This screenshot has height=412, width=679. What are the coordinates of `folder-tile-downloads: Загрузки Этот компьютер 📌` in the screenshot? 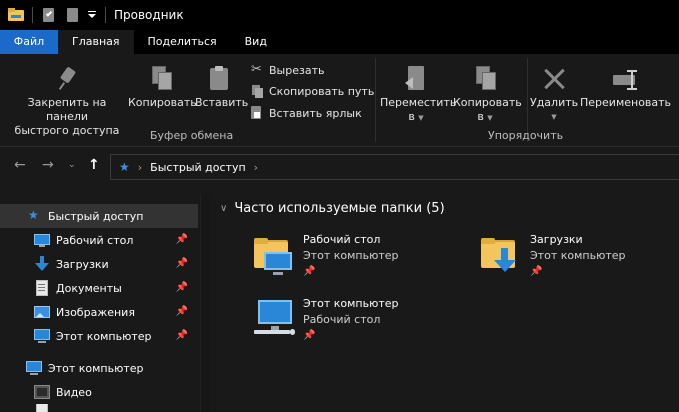 It's located at (551, 256).